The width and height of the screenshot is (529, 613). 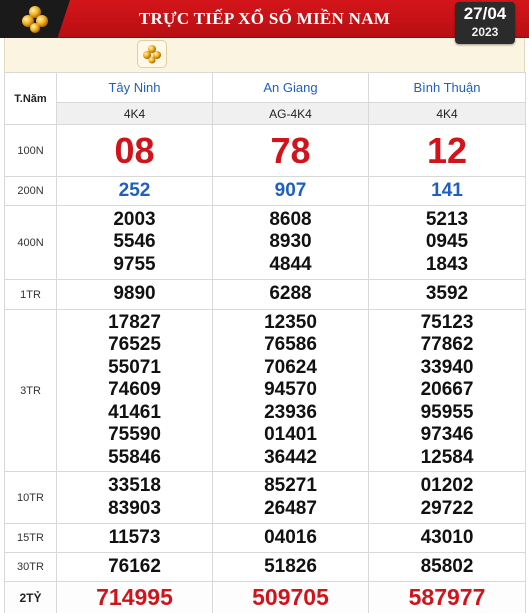 I want to click on prize-number: 23936, so click(x=290, y=412).